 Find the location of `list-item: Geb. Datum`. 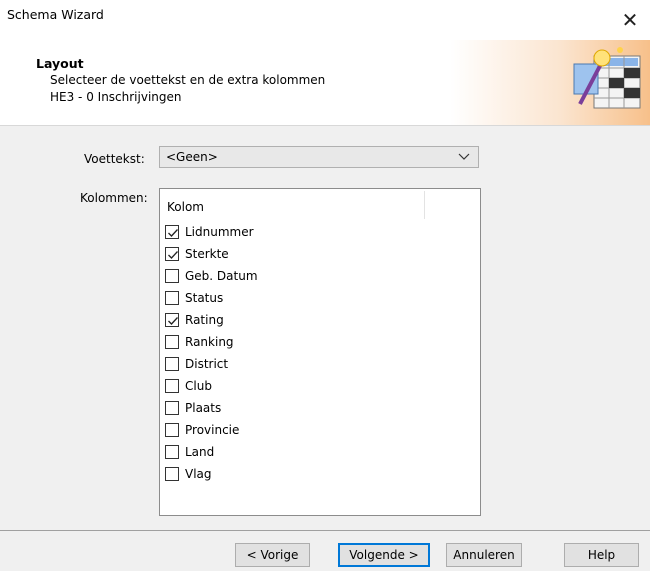

list-item: Geb. Datum is located at coordinates (315, 277).